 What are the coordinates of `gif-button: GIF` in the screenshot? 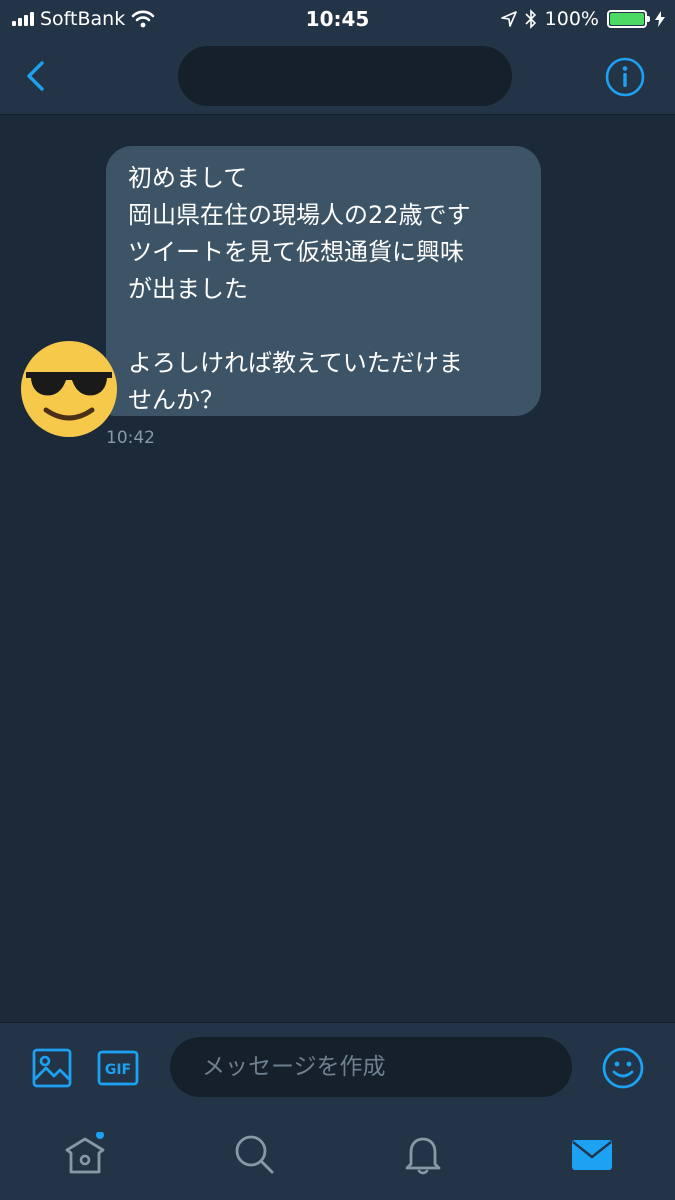 It's located at (118, 1068).